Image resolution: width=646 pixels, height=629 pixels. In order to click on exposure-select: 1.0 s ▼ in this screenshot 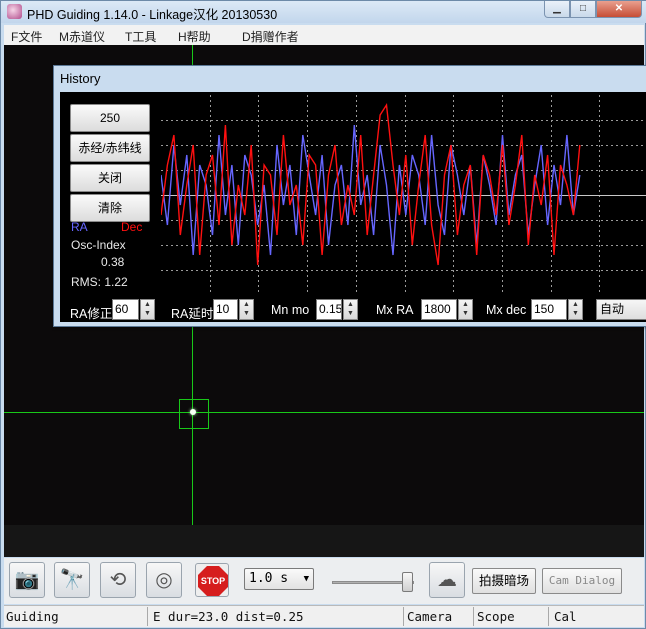, I will do `click(279, 579)`.